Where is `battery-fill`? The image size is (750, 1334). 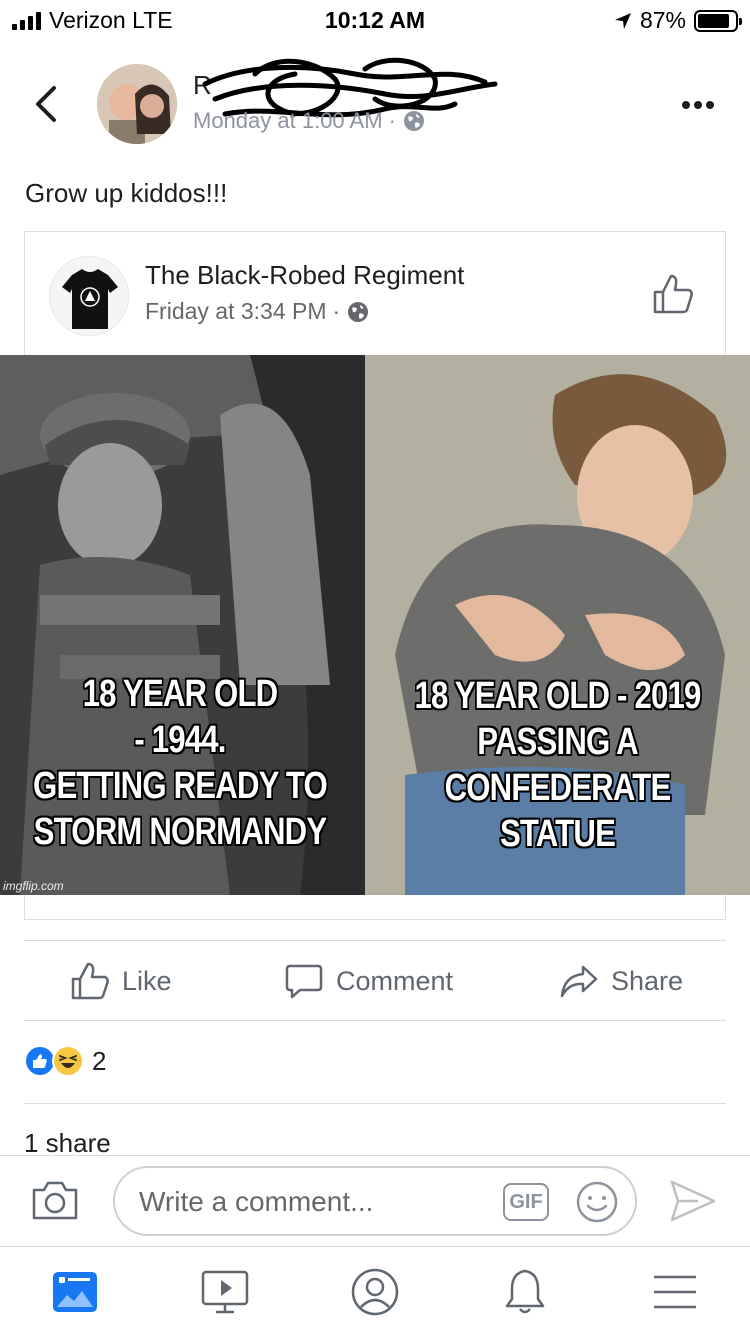
battery-fill is located at coordinates (714, 20).